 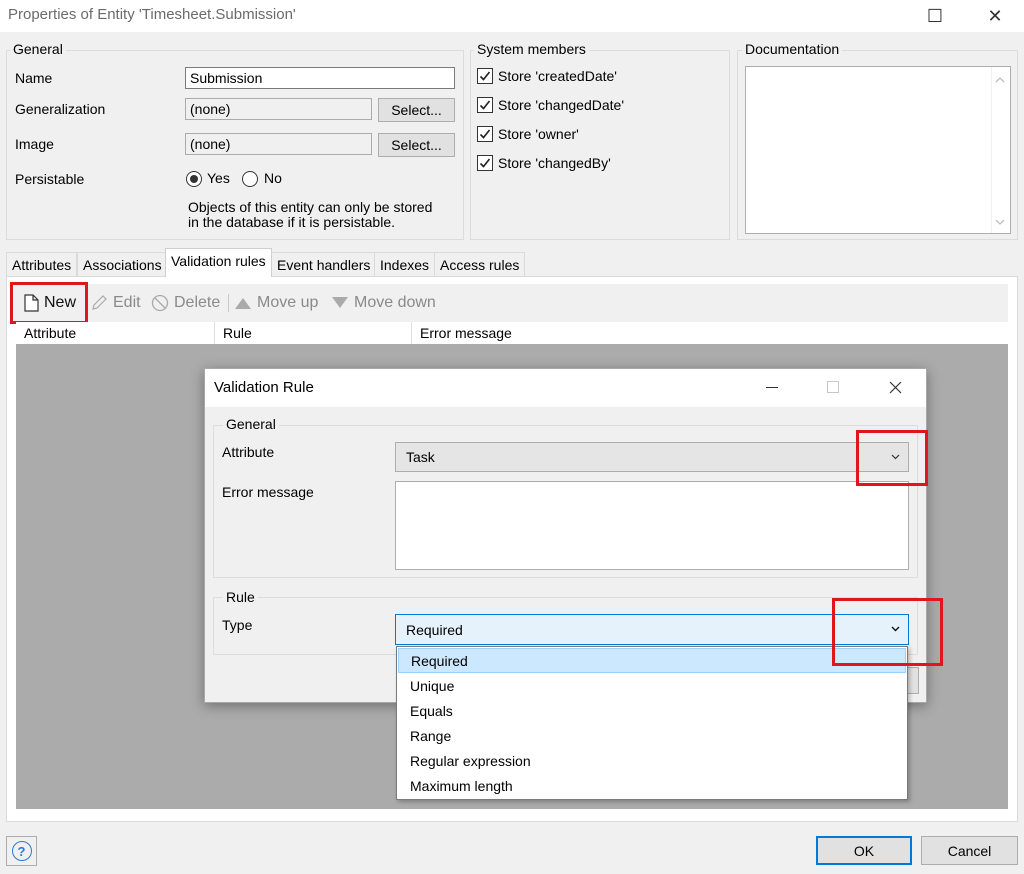 I want to click on delete-button: Delete, so click(x=185, y=303).